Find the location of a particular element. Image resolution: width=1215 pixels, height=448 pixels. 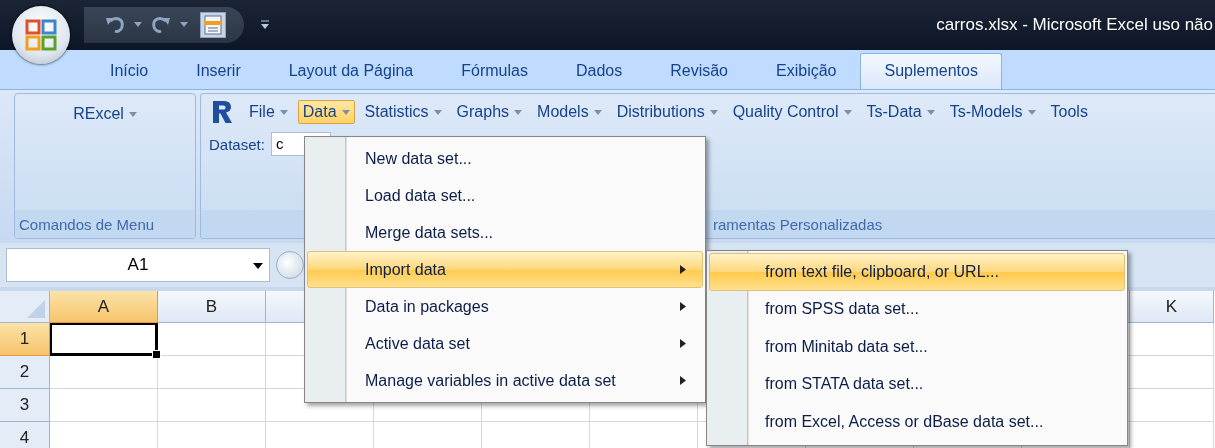

ribbon-menu: Ts-Models is located at coordinates (992, 112).